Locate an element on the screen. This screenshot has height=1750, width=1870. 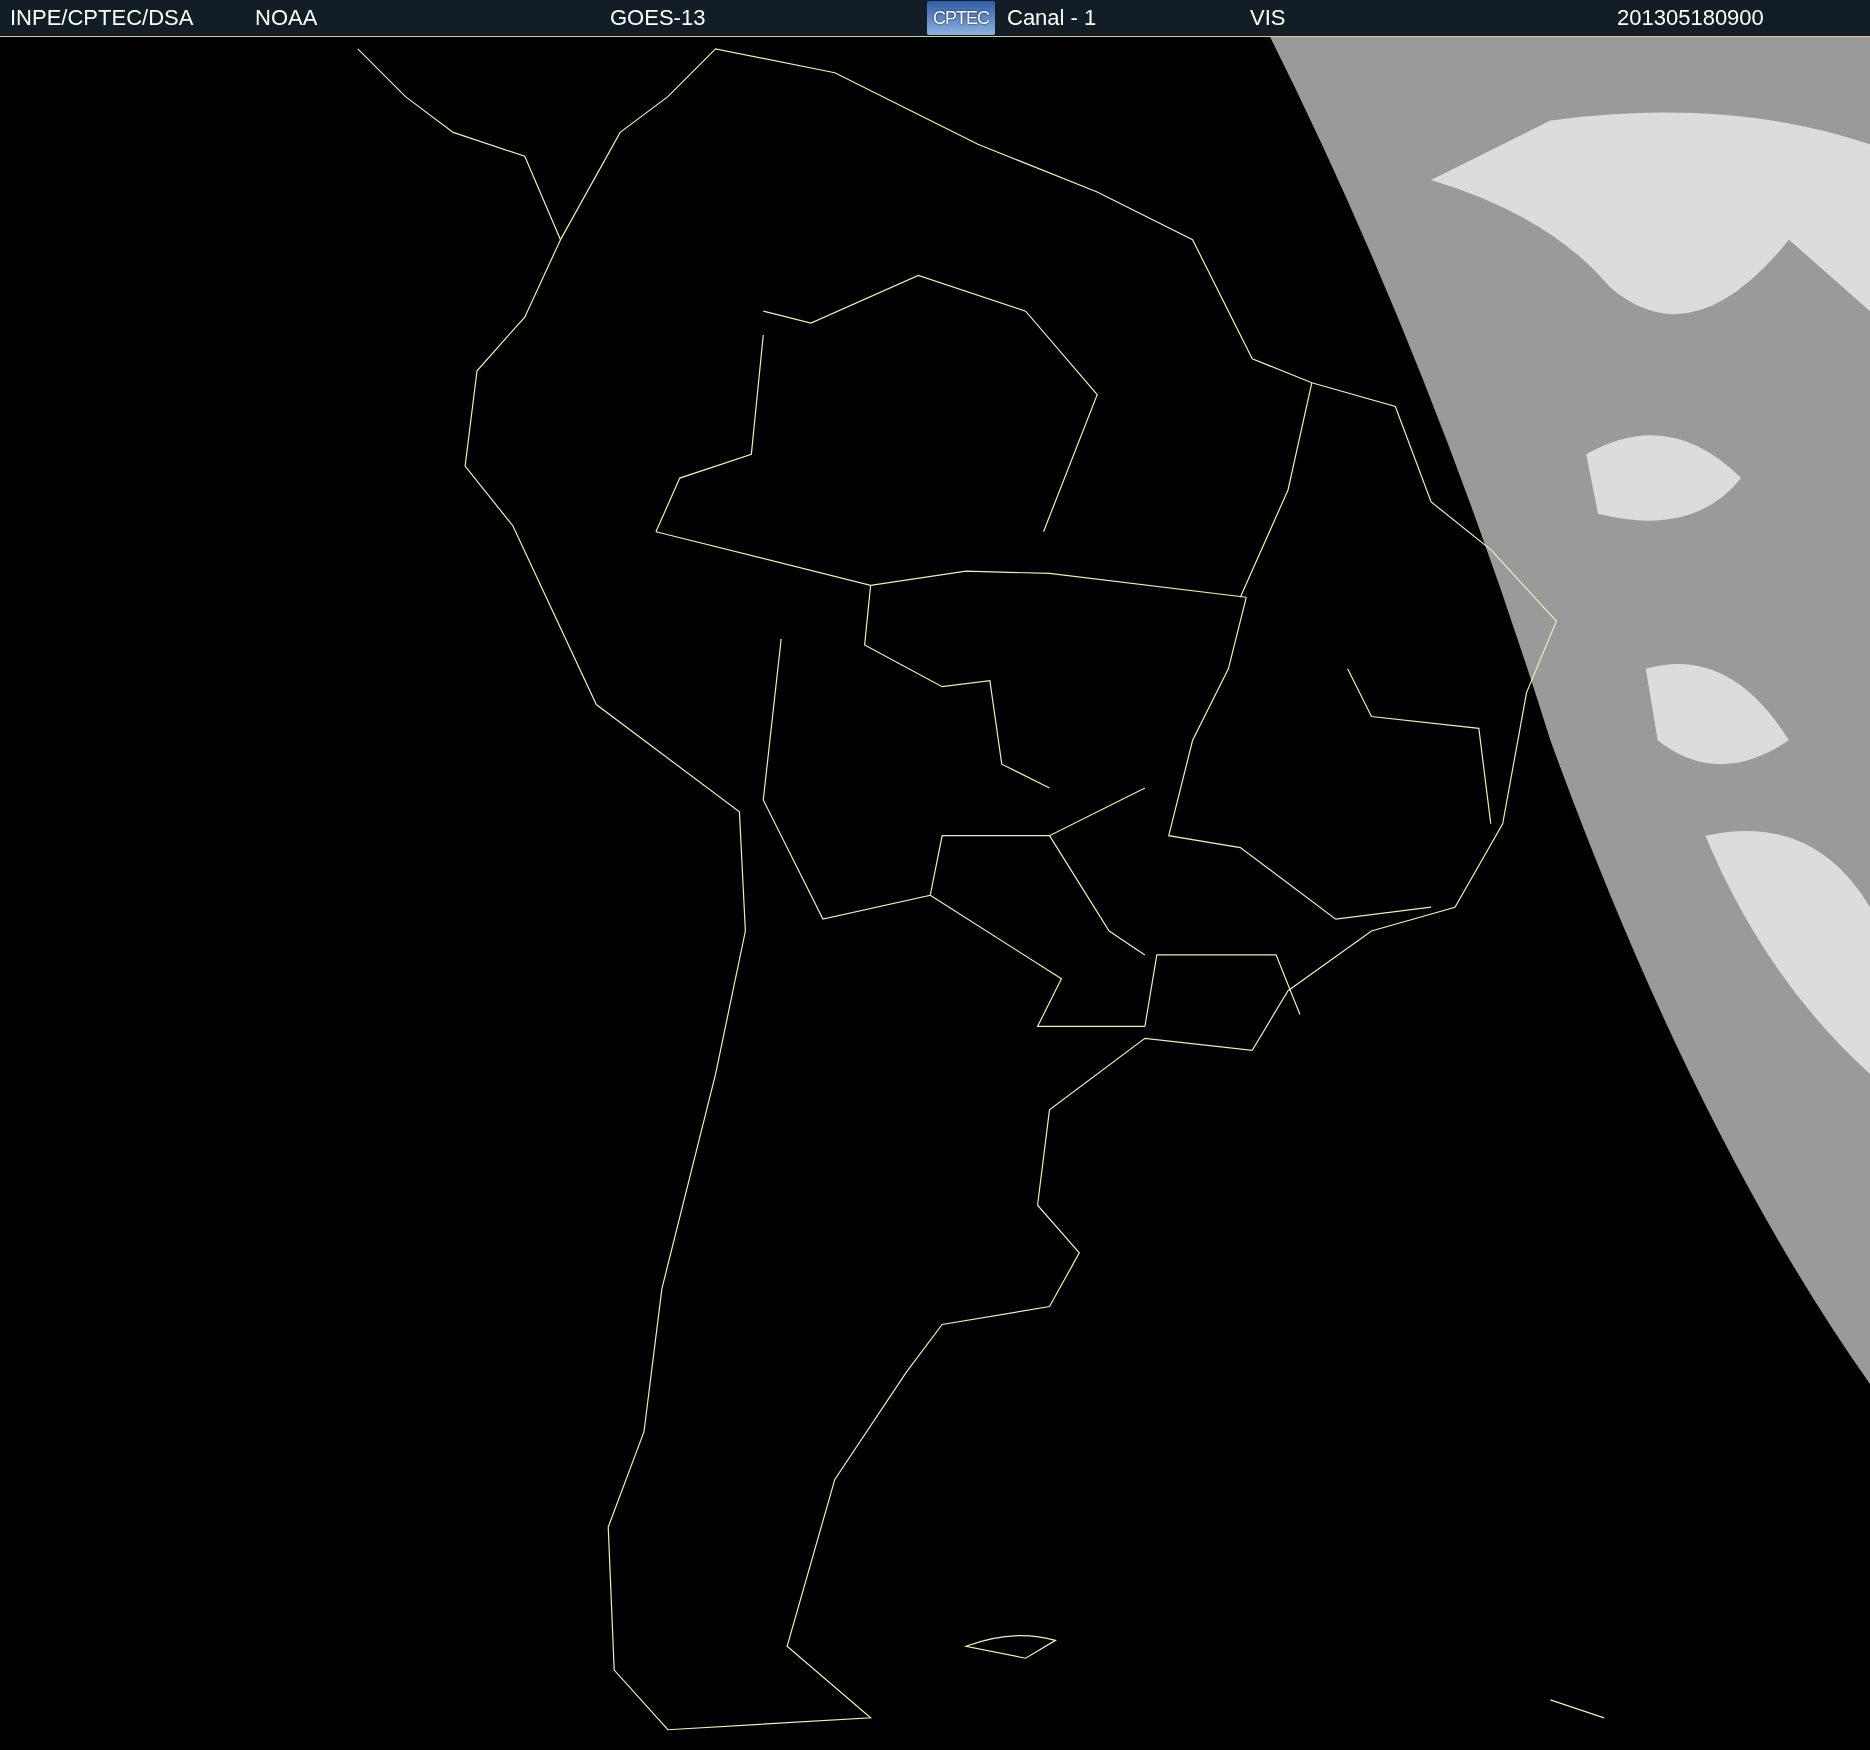
header-label: 201305180900 is located at coordinates (1690, 18).